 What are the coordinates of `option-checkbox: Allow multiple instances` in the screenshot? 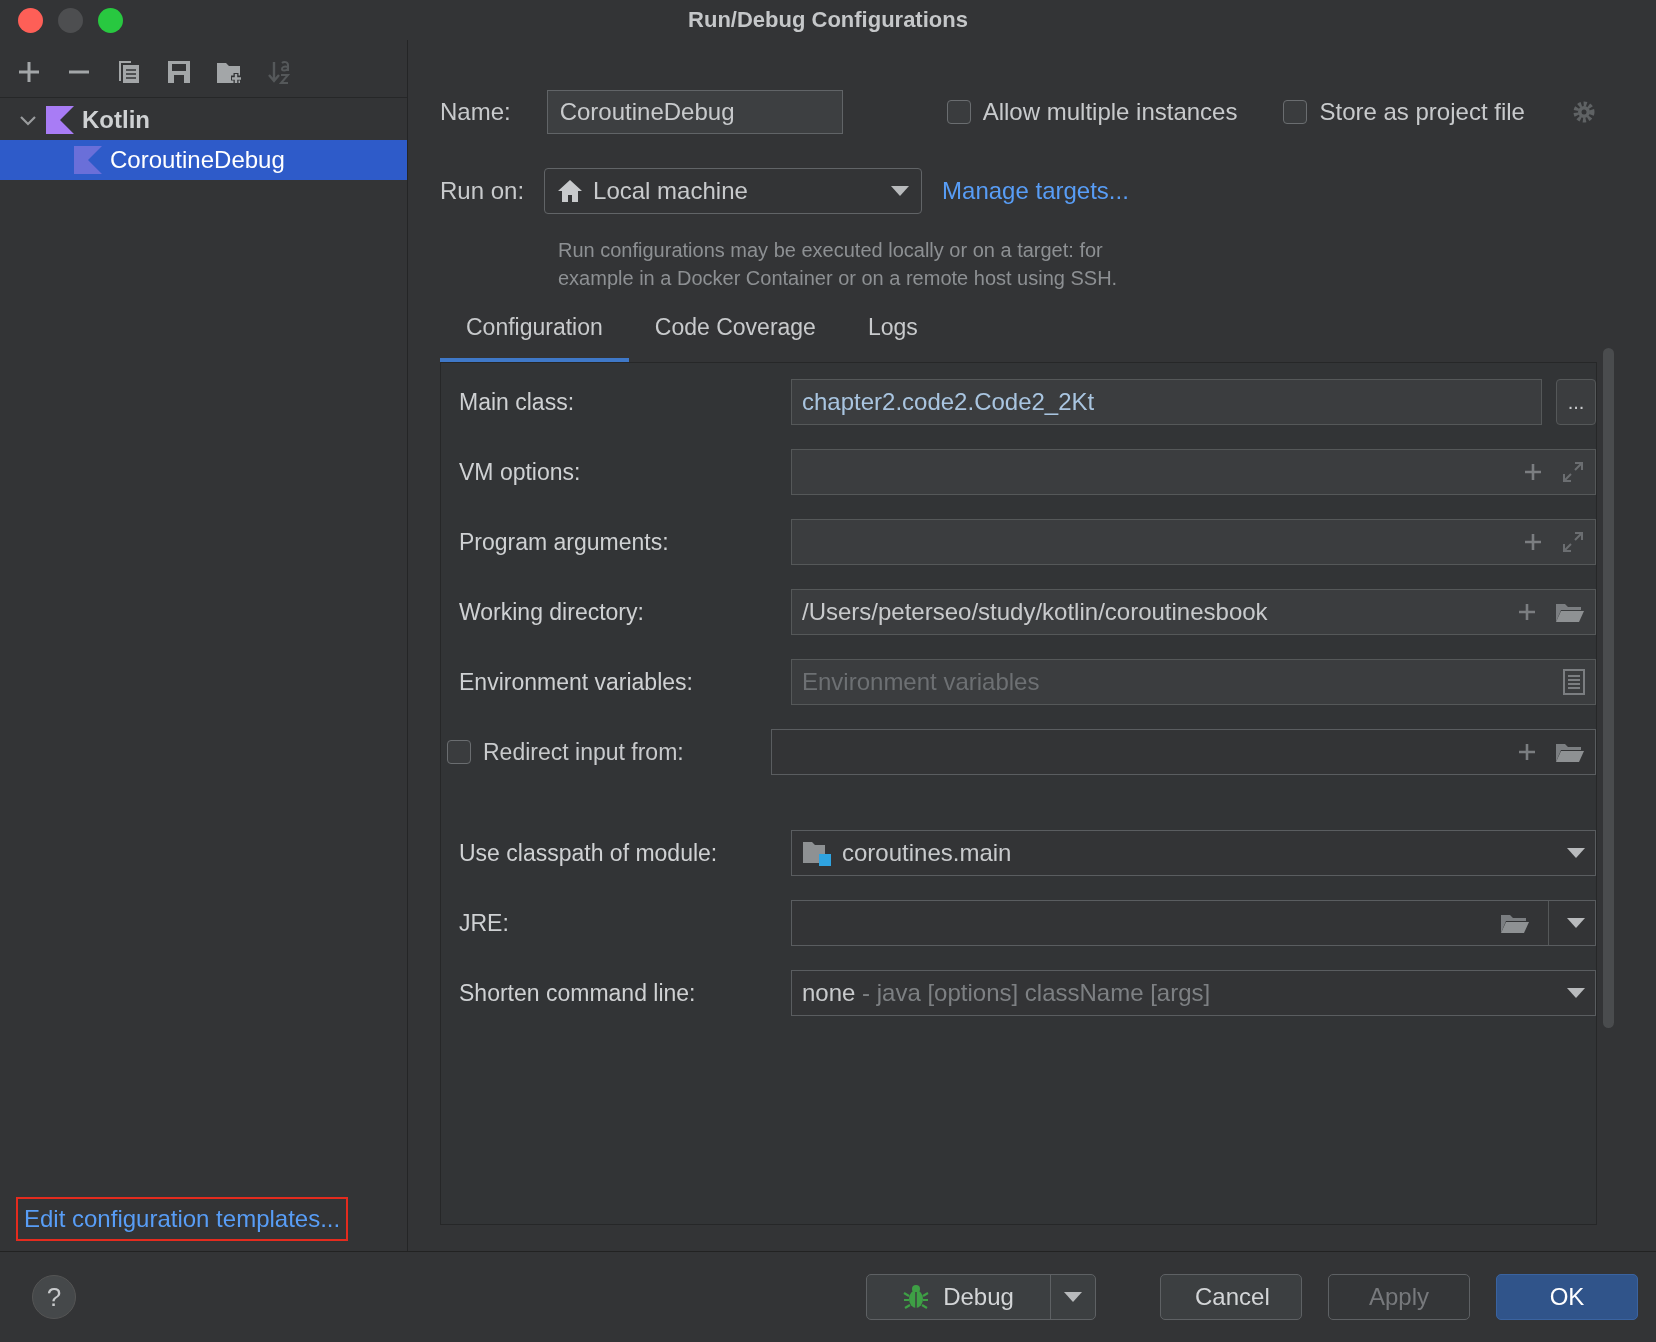 It's located at (1092, 112).